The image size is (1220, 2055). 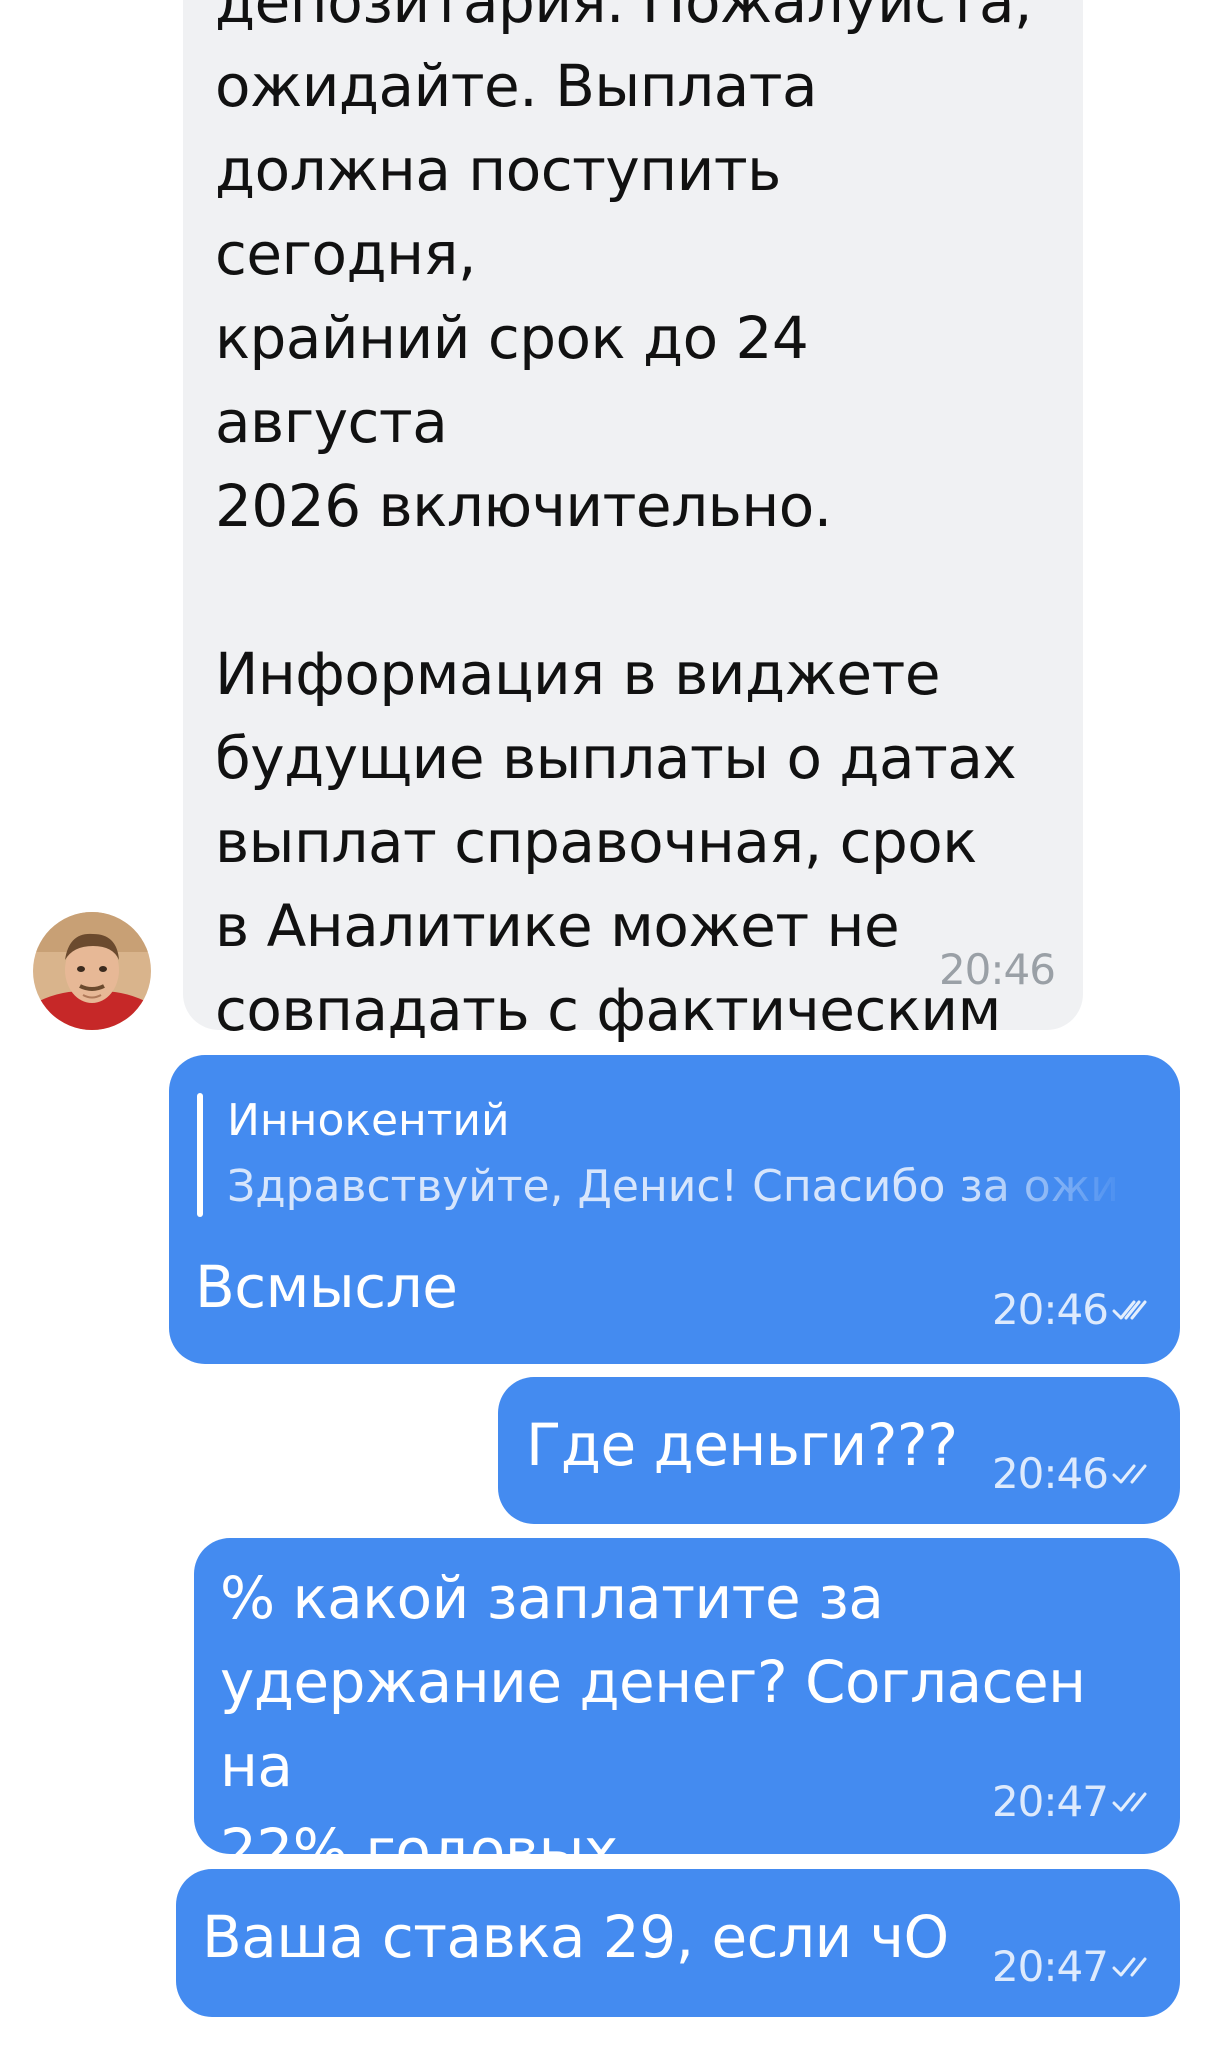 I want to click on reply-bar, so click(x=200, y=1155).